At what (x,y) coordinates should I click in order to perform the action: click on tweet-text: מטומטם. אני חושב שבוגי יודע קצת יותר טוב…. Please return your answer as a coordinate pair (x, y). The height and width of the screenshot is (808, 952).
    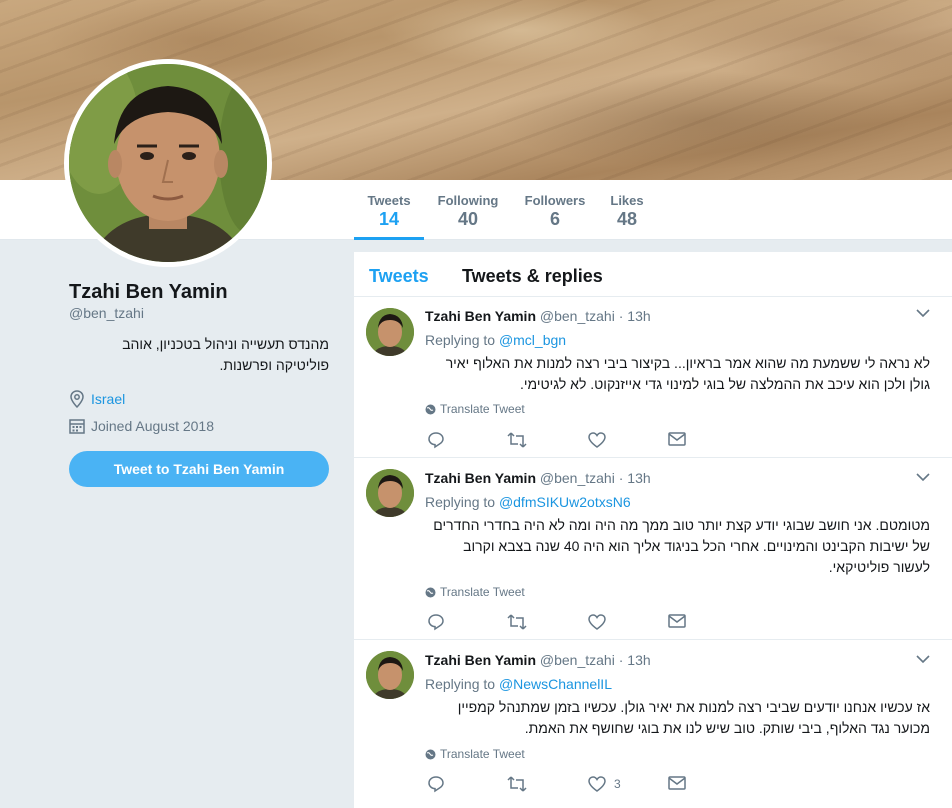
    Looking at the image, I should click on (681, 546).